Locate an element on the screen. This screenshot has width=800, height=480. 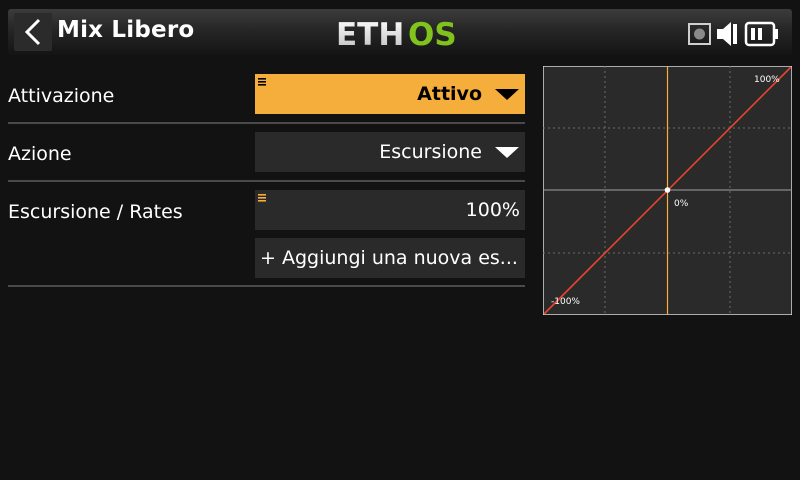
curve-point is located at coordinates (667, 190).